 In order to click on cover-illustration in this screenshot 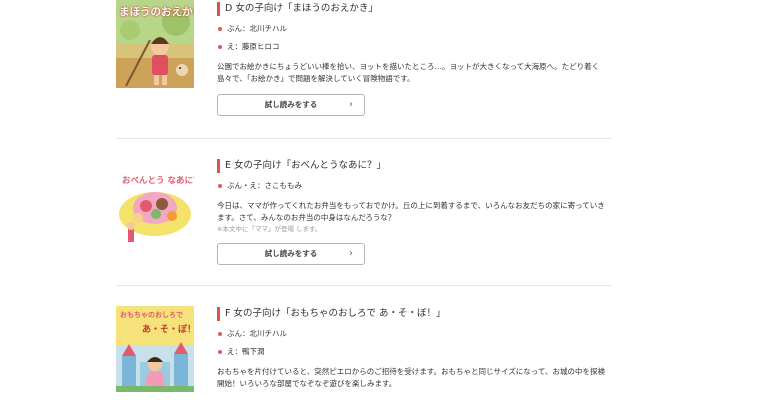, I will do `click(155, 203)`.